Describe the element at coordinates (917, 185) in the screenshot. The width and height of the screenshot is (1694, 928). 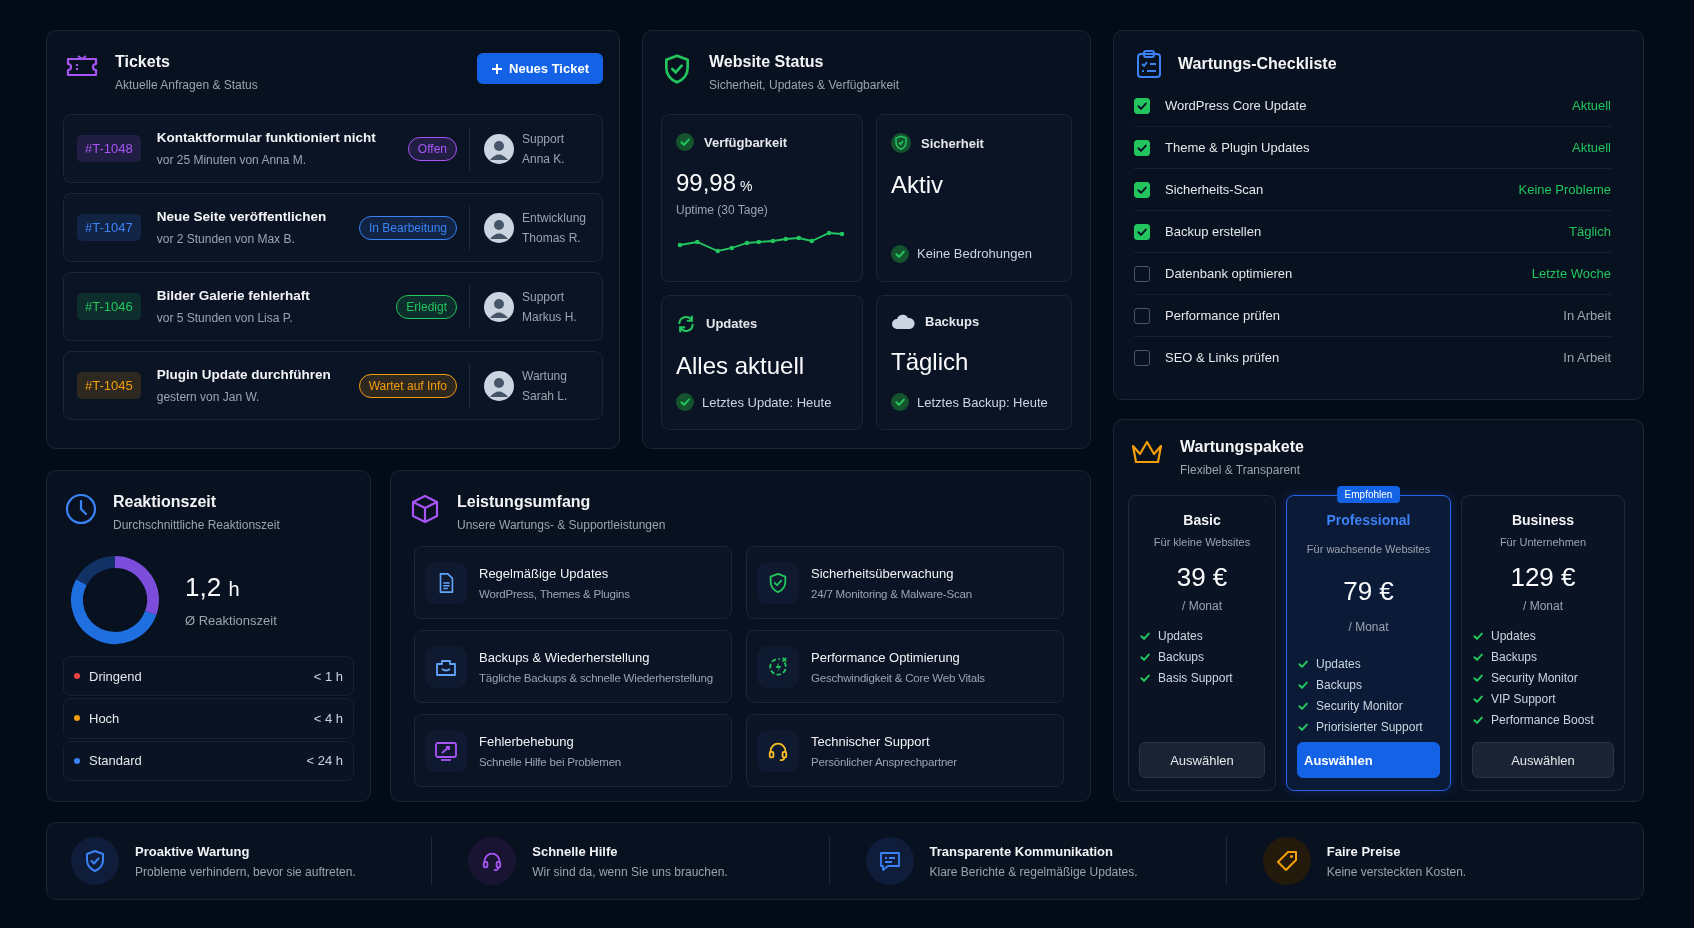
I see `status-value: Aktiv` at that location.